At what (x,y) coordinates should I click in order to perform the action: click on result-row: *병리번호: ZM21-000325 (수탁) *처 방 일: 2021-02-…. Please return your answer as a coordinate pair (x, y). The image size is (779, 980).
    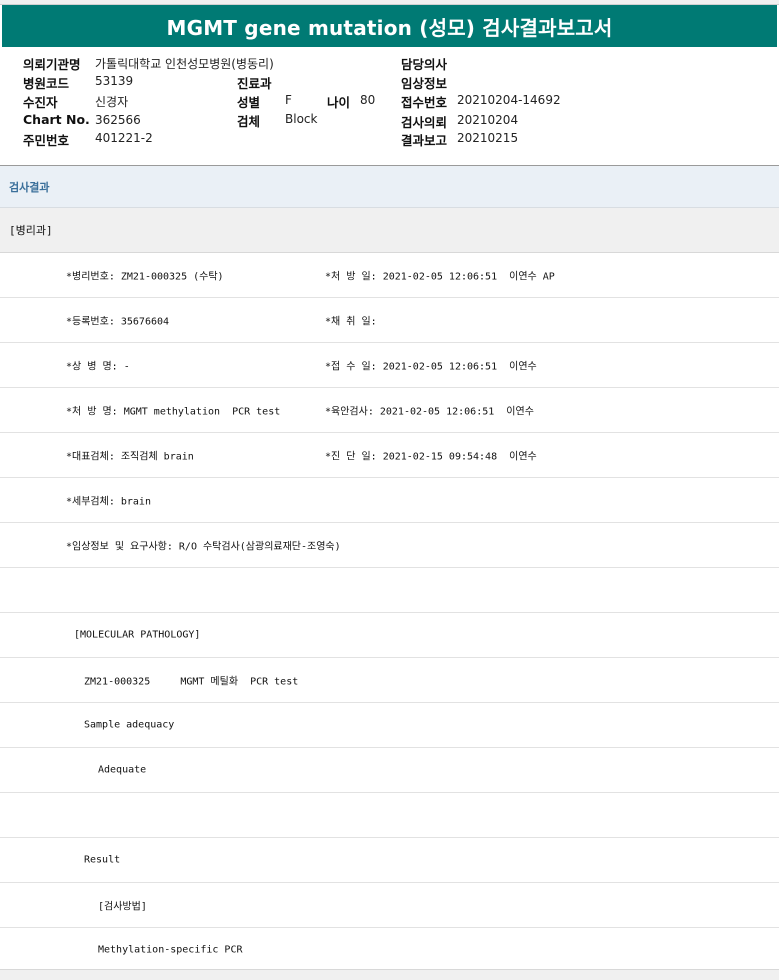
    Looking at the image, I should click on (389, 275).